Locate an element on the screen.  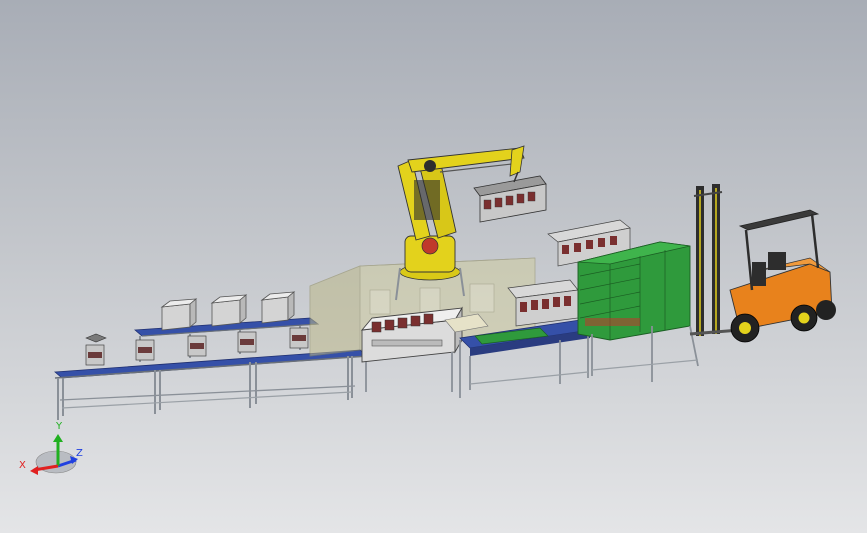
case-stack-left is located at coordinates (543, 303).